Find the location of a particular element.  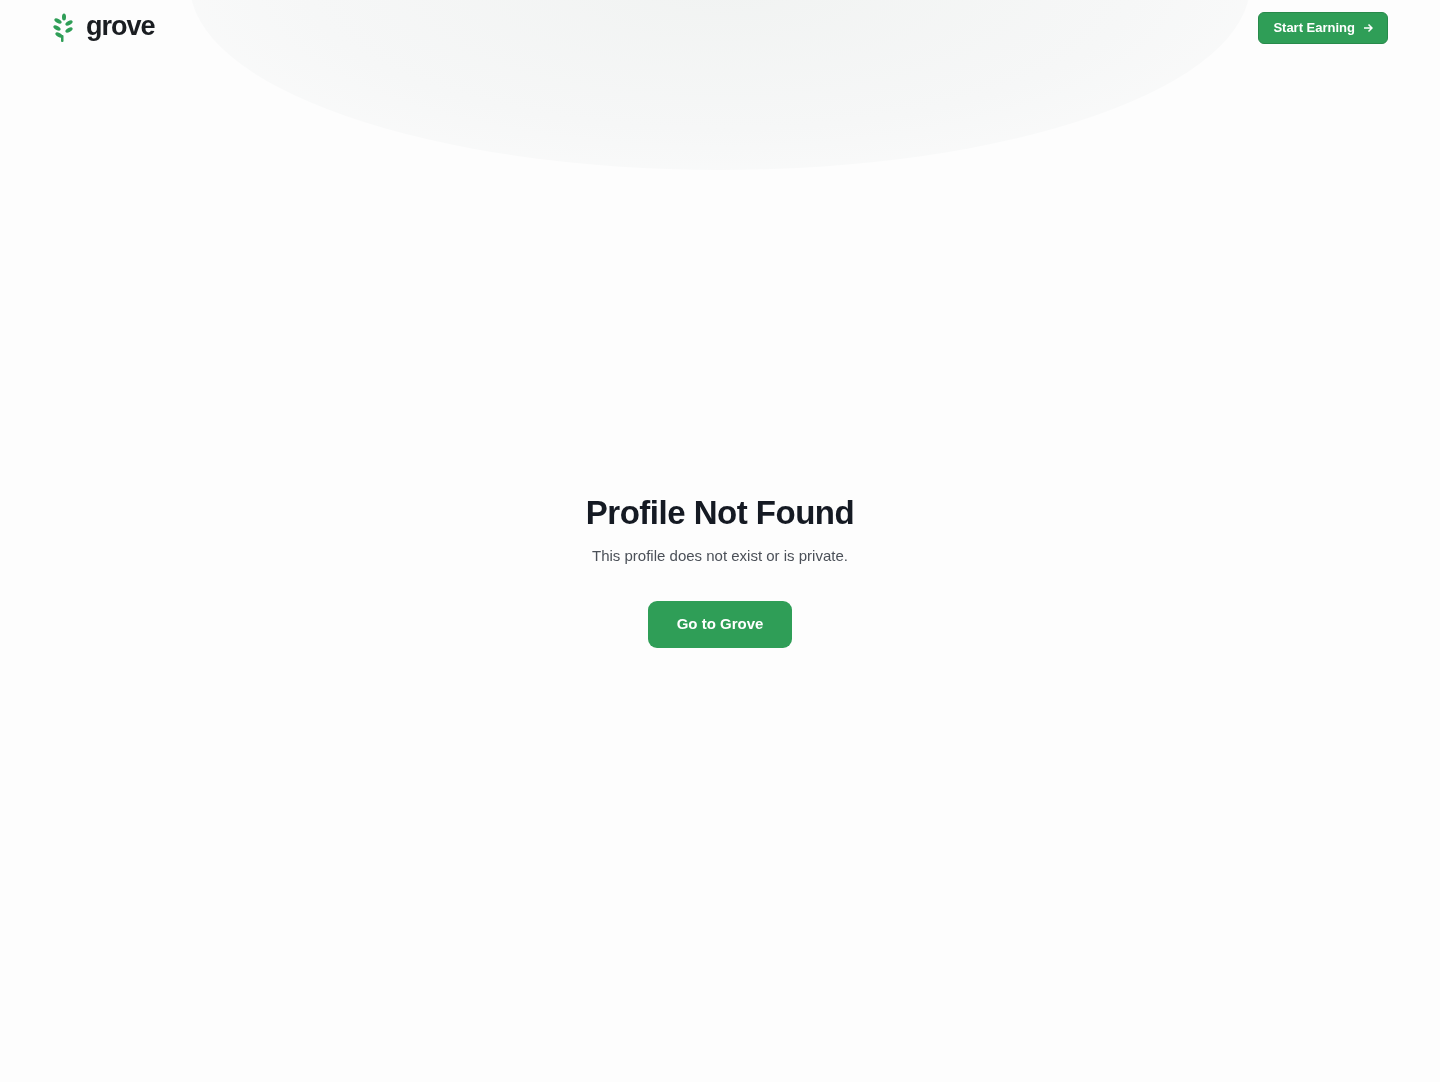

go-to-grove-button: Go to Grove is located at coordinates (720, 624).